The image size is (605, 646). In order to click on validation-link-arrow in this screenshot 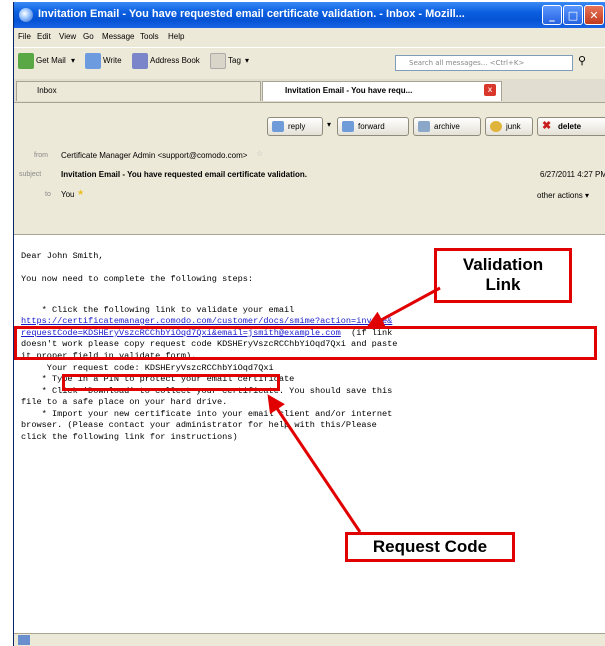, I will do `click(403, 307)`.